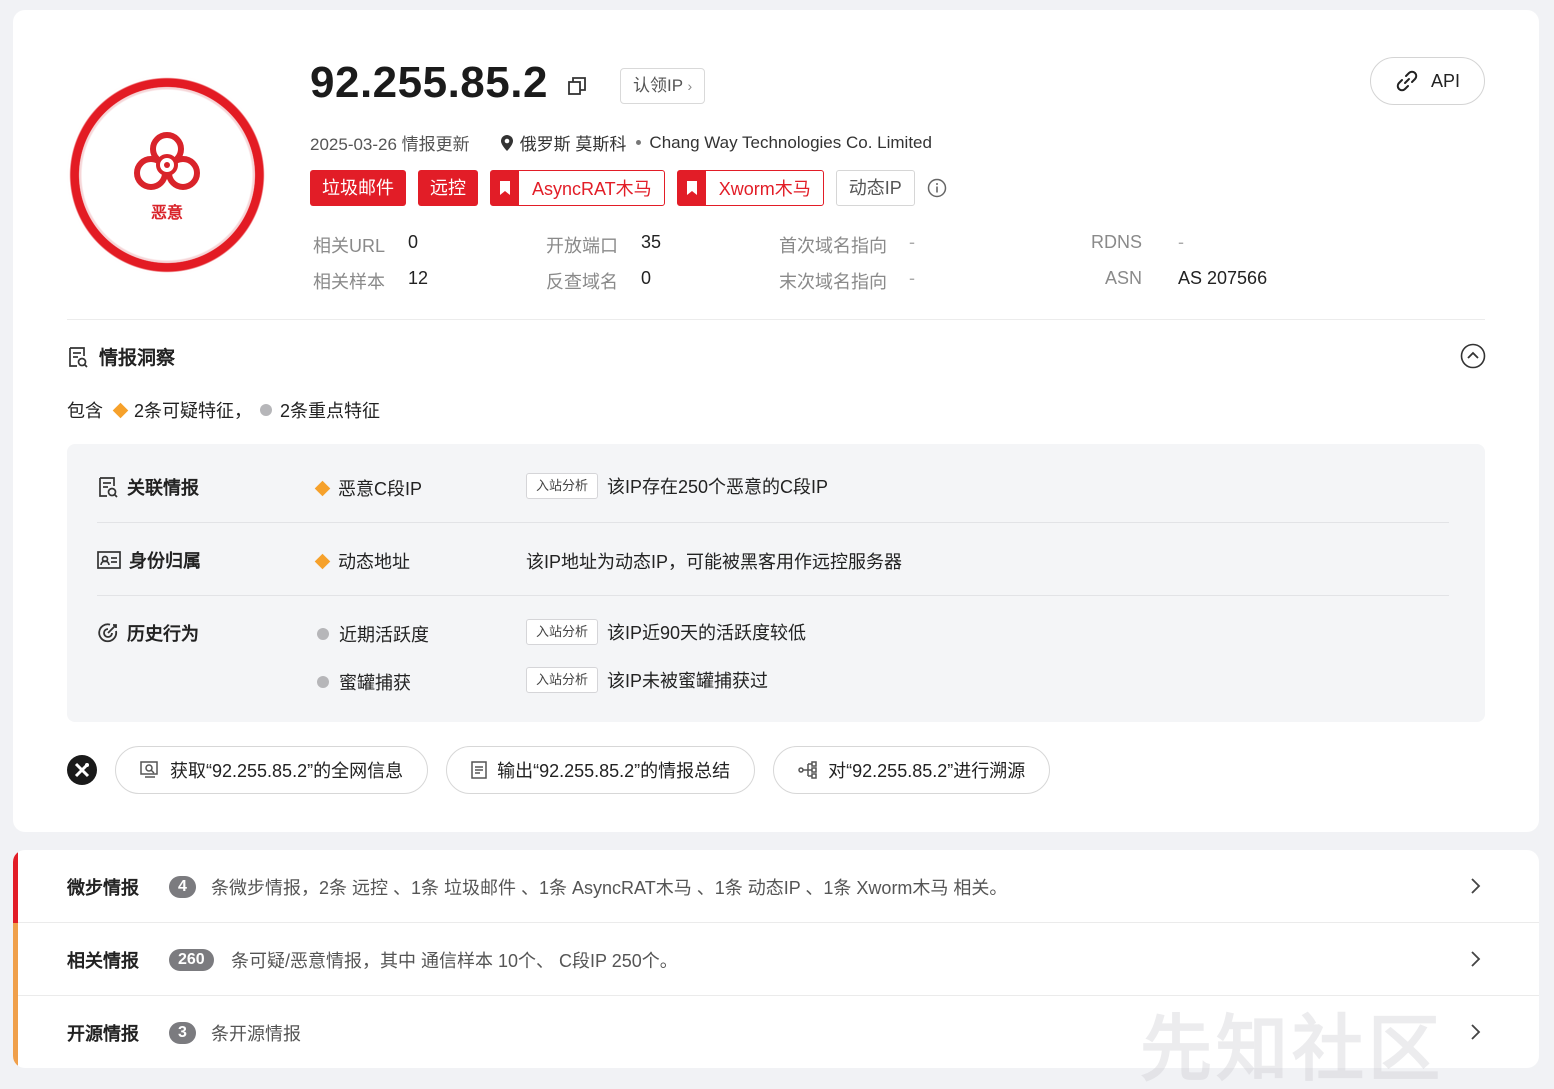 The height and width of the screenshot is (1089, 1554). Describe the element at coordinates (454, 960) in the screenshot. I see `intel-row-text: 条可疑/恶意情报，其中 通信样本 10个、 C段IP 250个。` at that location.